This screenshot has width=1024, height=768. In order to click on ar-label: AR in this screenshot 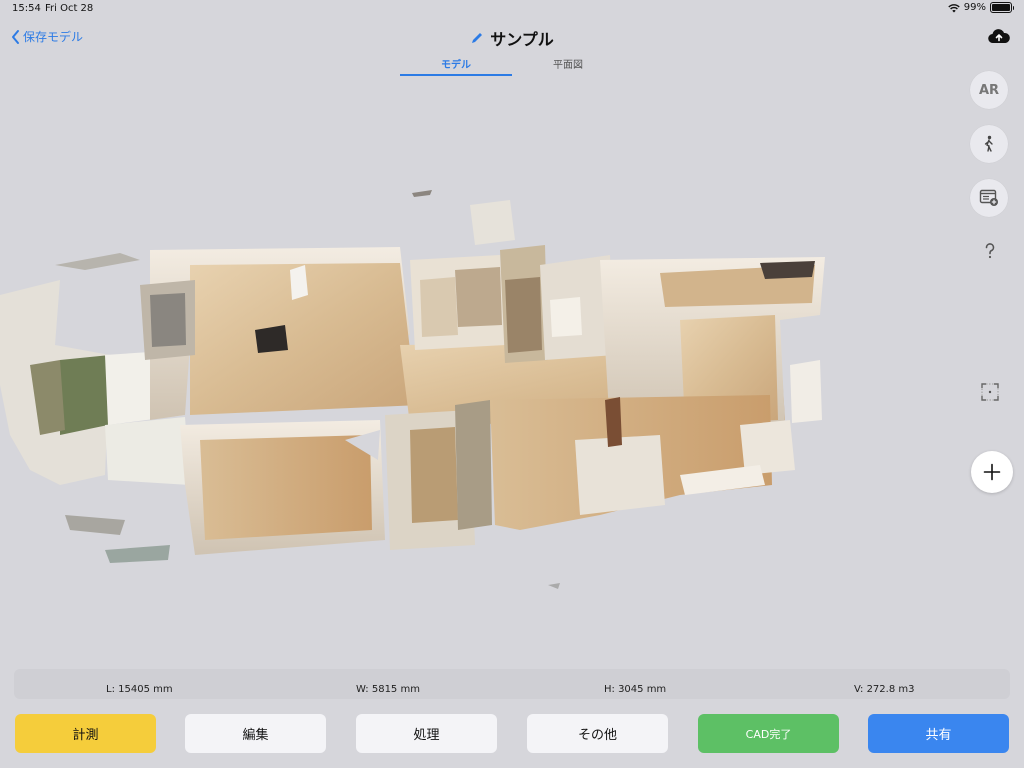, I will do `click(989, 90)`.